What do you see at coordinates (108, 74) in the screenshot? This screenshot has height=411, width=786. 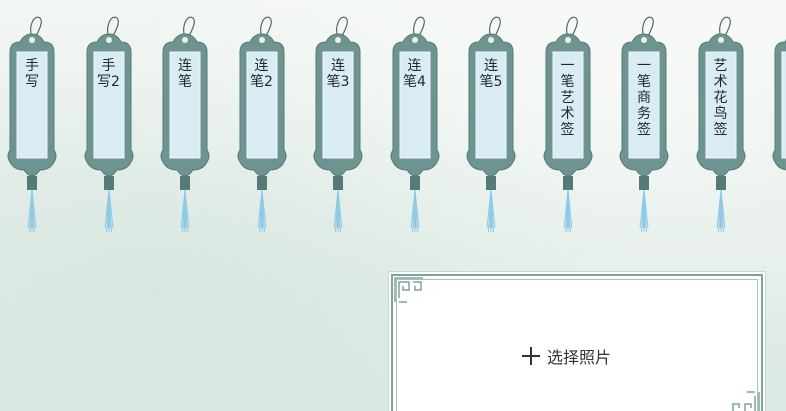 I see `style-tag-label: 手写2` at bounding box center [108, 74].